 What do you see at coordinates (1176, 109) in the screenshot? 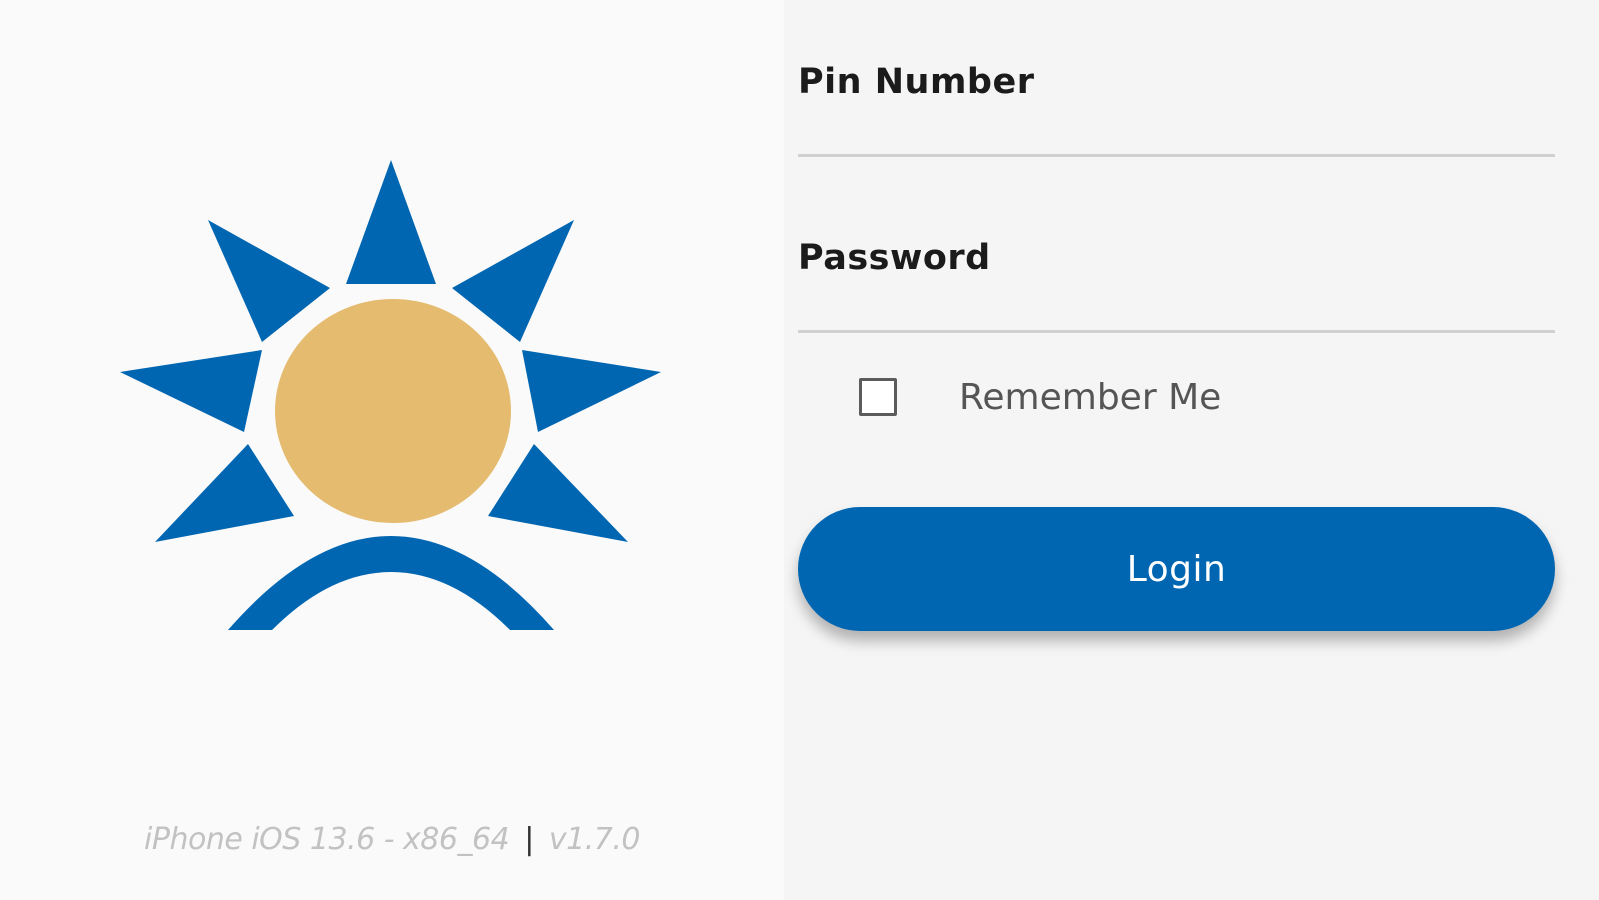
I see `pin-field: Pin Number` at bounding box center [1176, 109].